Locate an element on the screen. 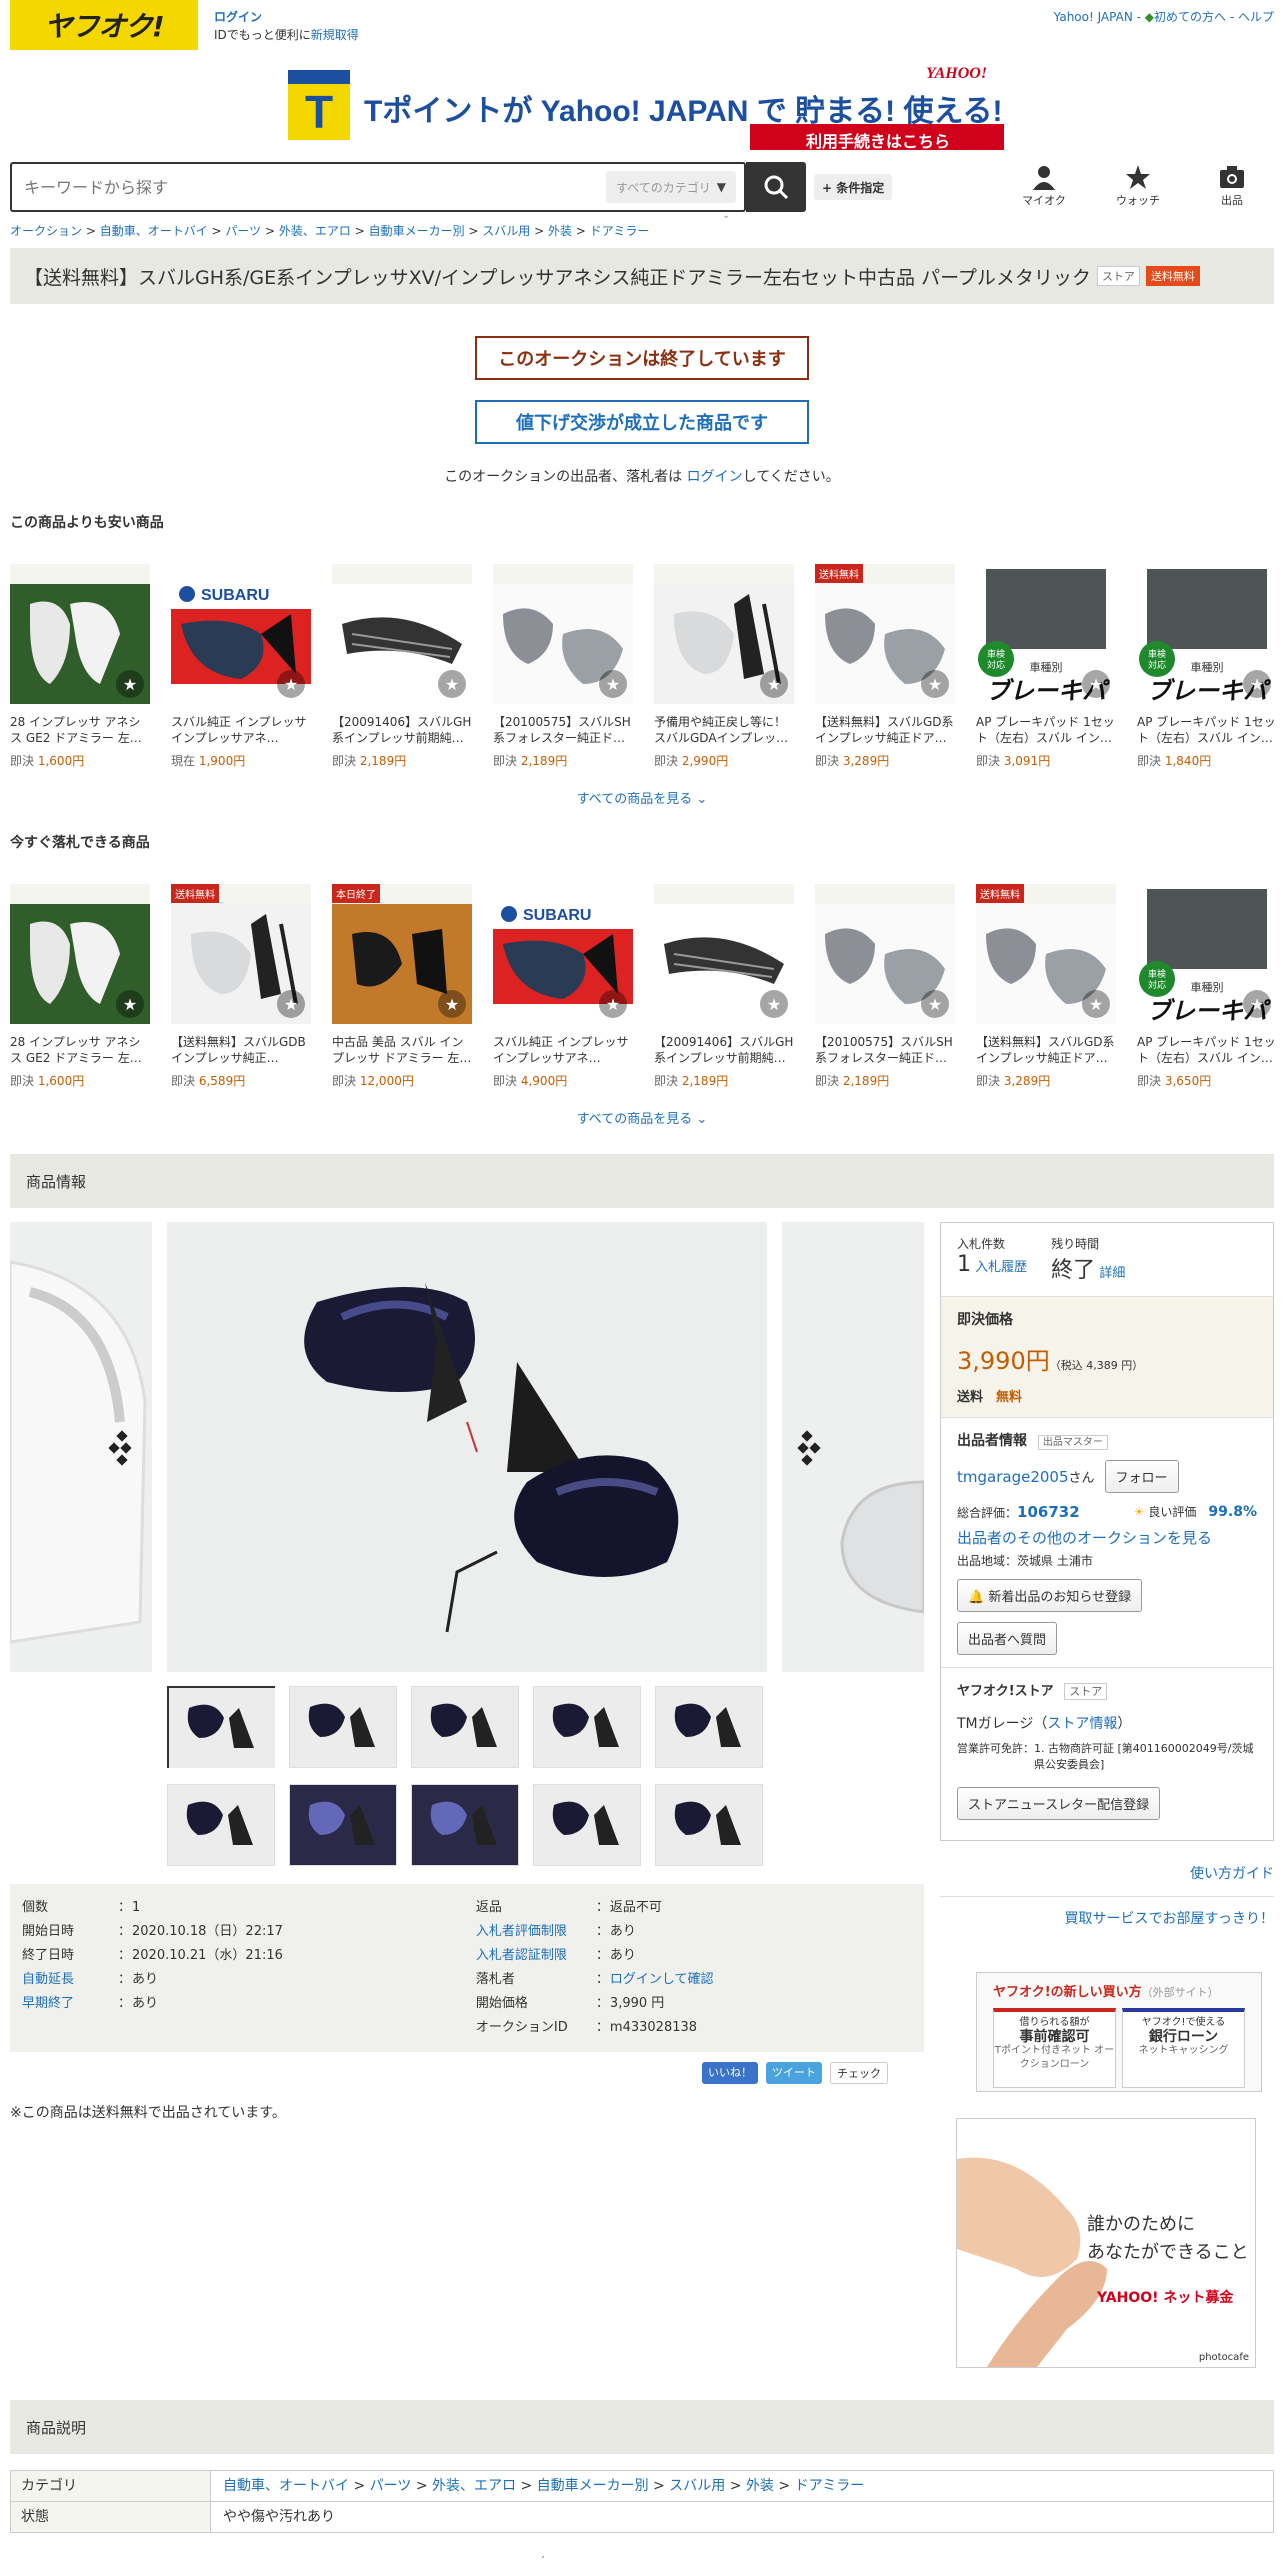 The width and height of the screenshot is (1284, 2568). info-key: 自動延長 is located at coordinates (70, 1980).